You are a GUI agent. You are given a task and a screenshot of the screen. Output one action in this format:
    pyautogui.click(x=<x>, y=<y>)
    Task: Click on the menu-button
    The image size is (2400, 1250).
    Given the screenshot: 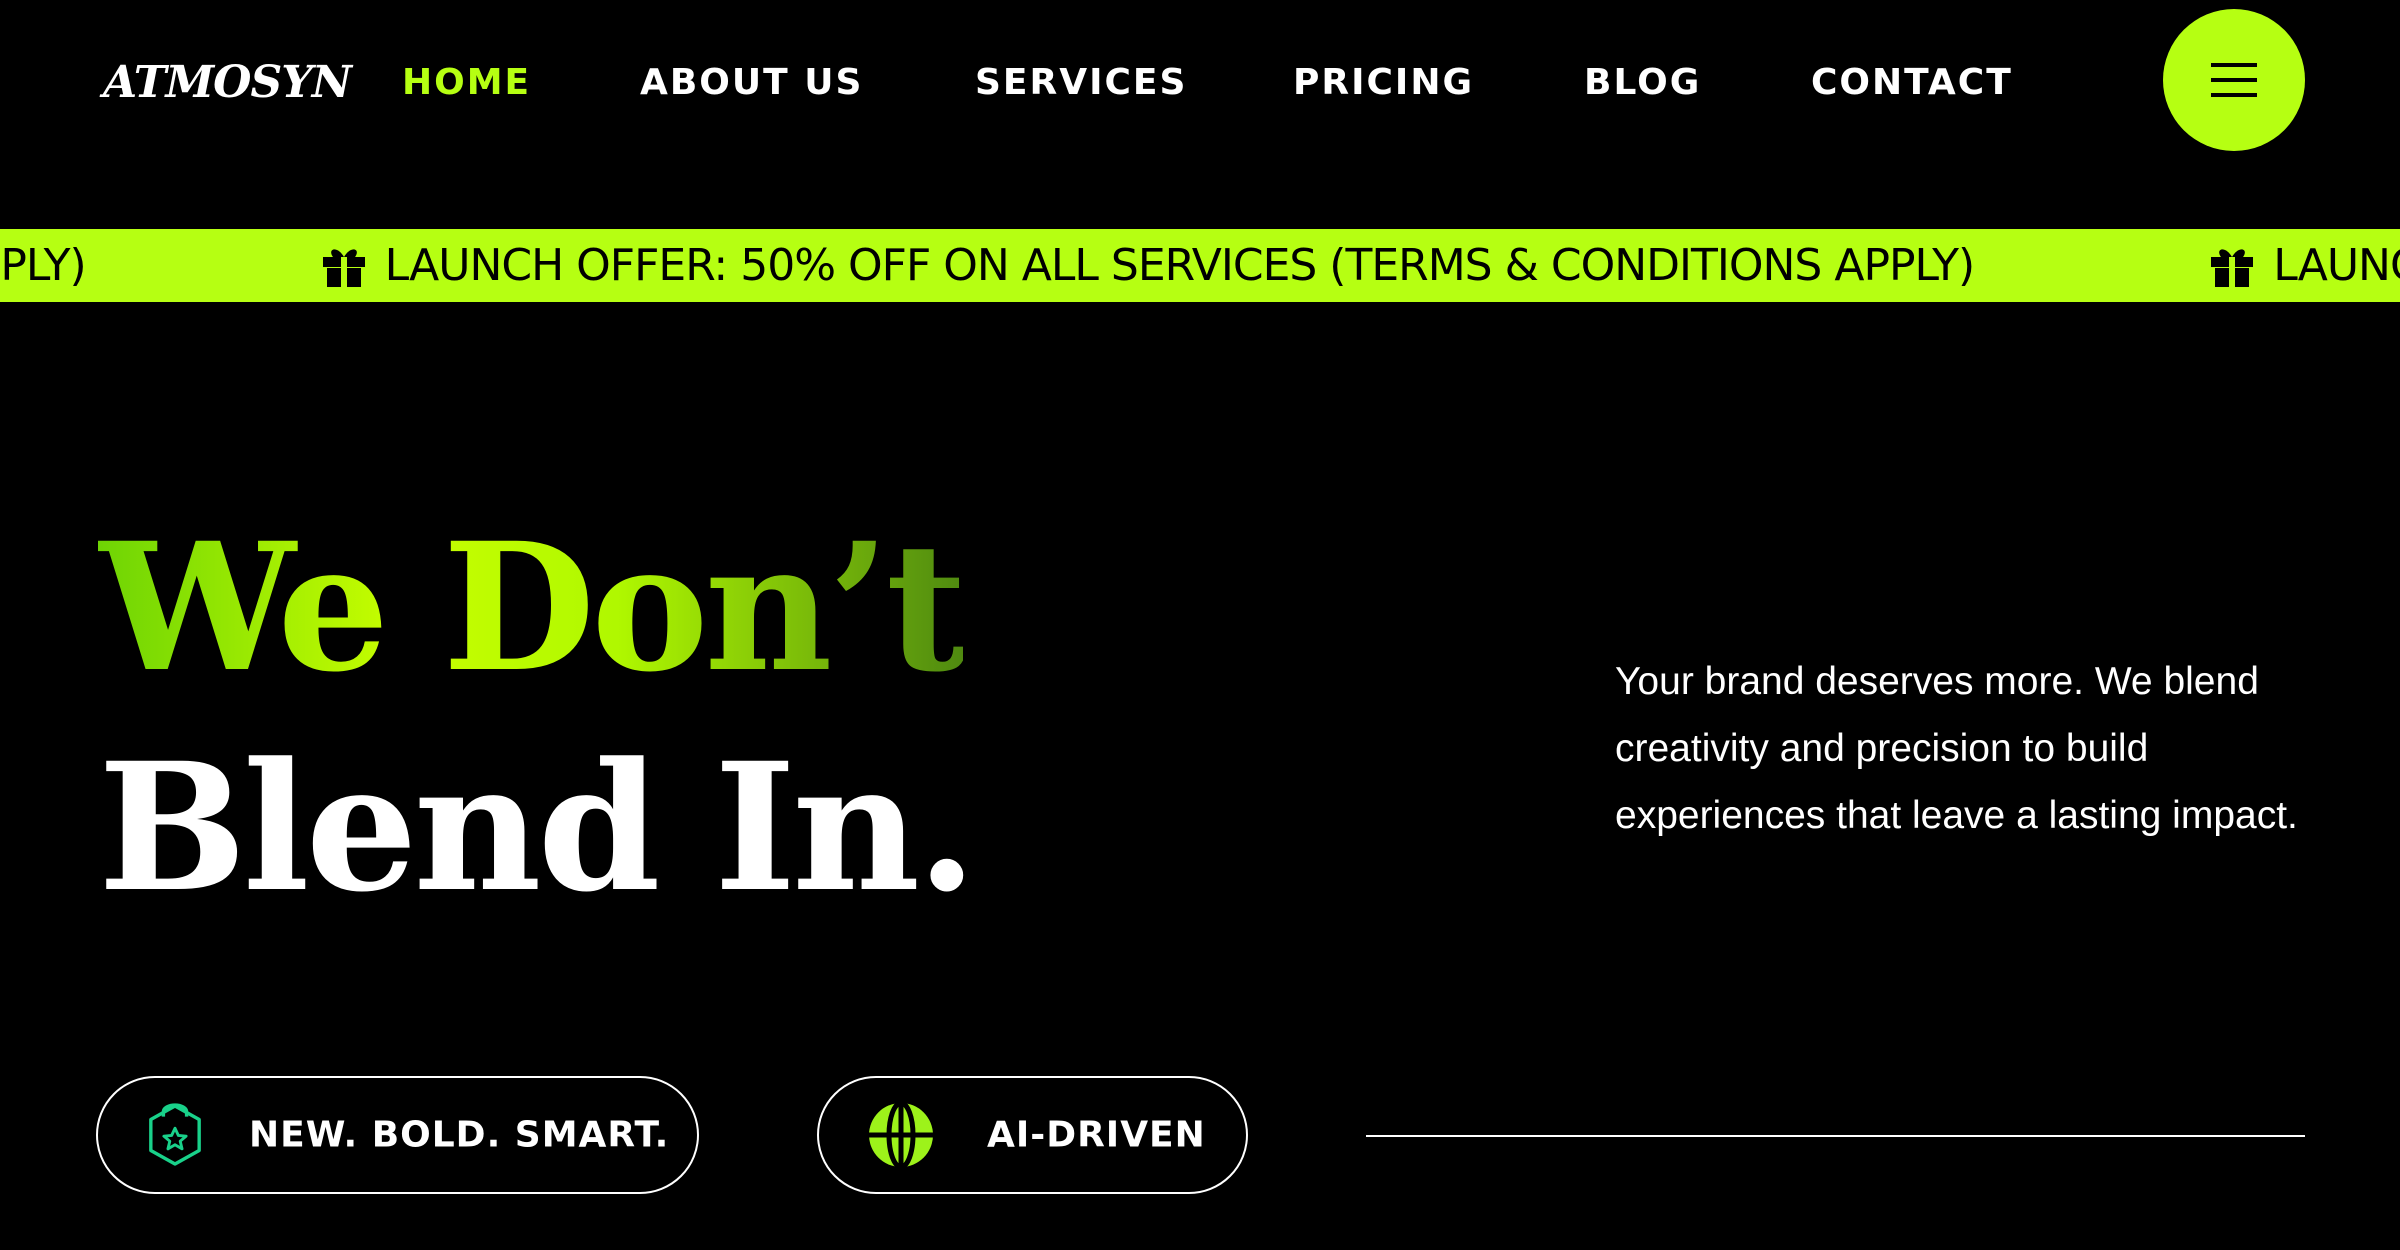 What is the action you would take?
    pyautogui.click(x=2234, y=80)
    